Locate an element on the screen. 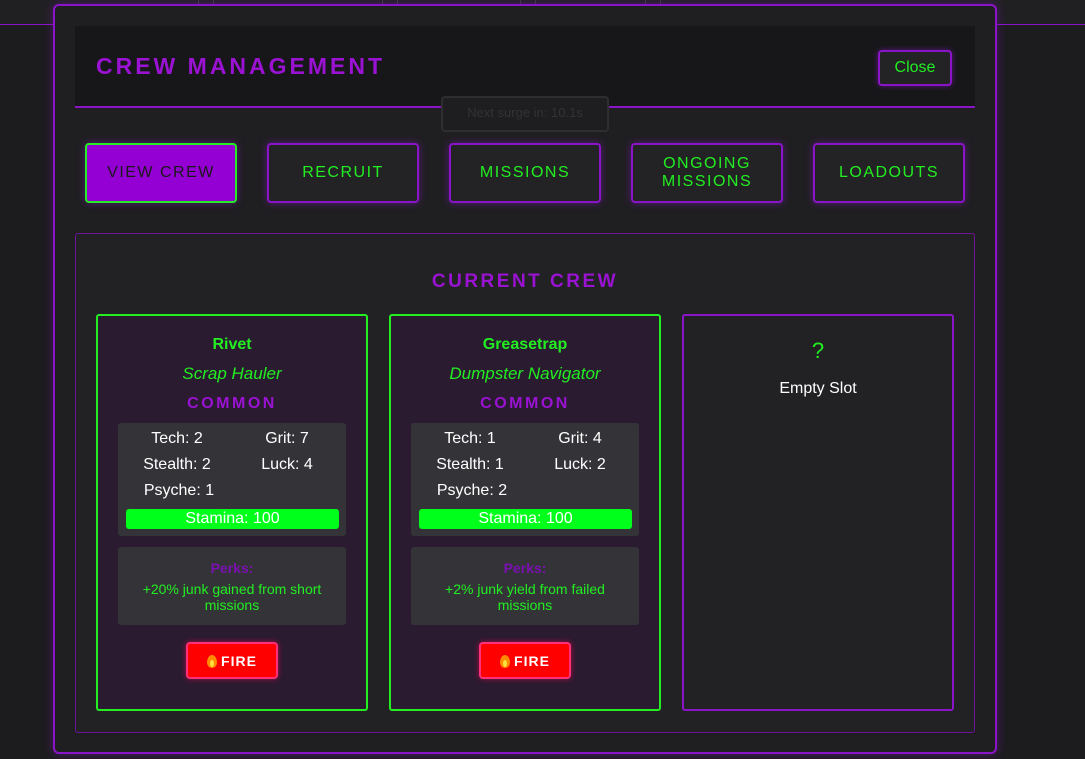 The width and height of the screenshot is (1085, 759). stat-tech: Tech: 1 is located at coordinates (470, 438).